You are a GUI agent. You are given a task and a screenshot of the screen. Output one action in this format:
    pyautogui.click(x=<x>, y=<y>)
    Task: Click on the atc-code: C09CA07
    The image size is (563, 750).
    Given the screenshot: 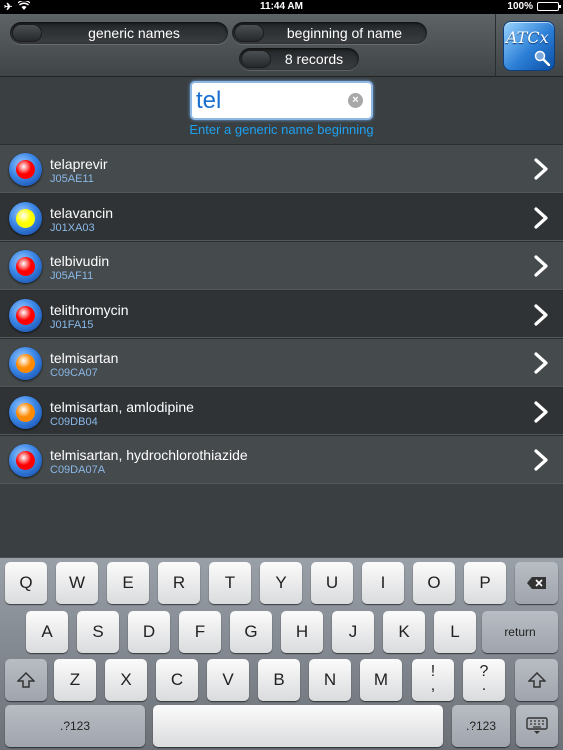 What is the action you would take?
    pyautogui.click(x=74, y=373)
    